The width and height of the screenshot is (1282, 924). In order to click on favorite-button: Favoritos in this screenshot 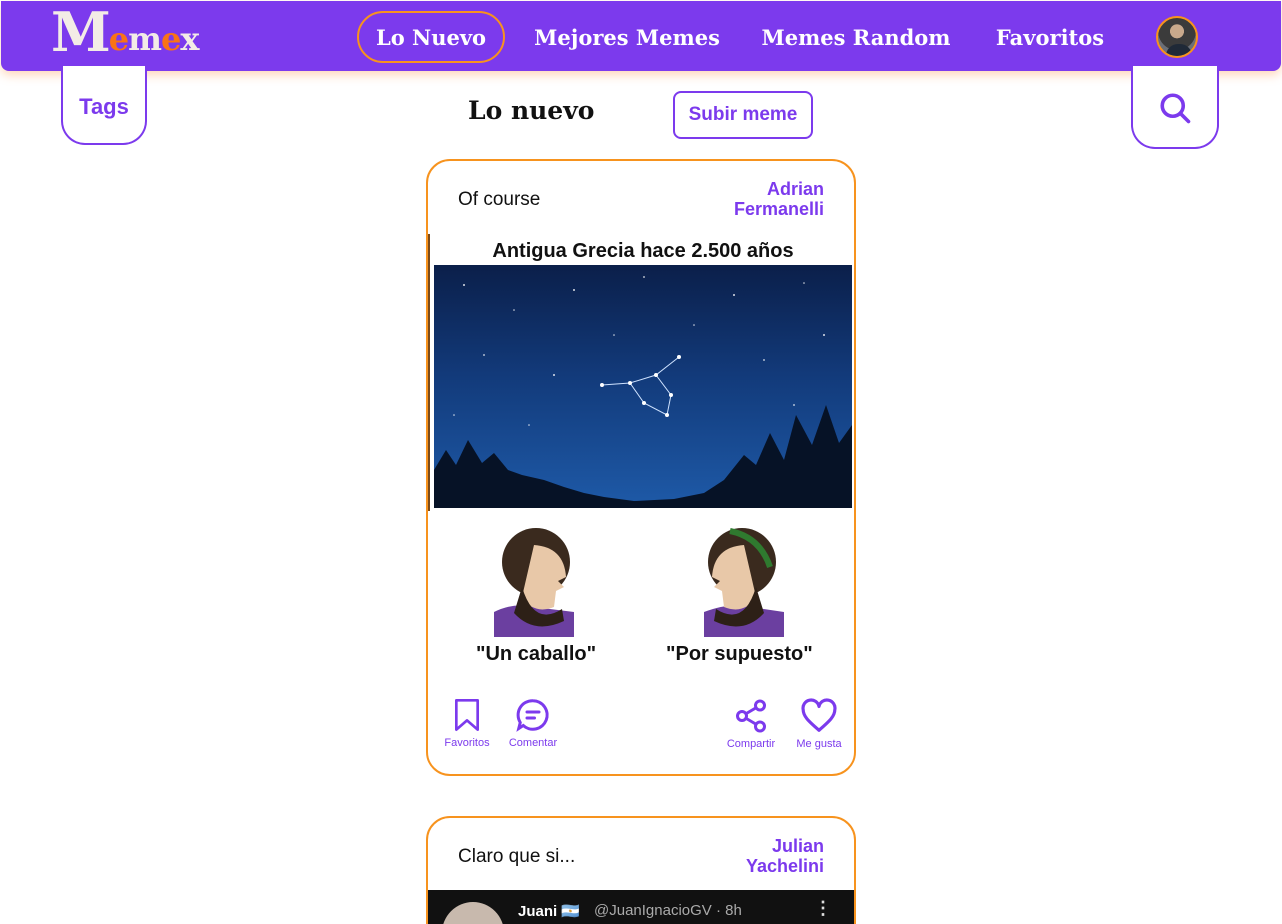, I will do `click(467, 723)`.